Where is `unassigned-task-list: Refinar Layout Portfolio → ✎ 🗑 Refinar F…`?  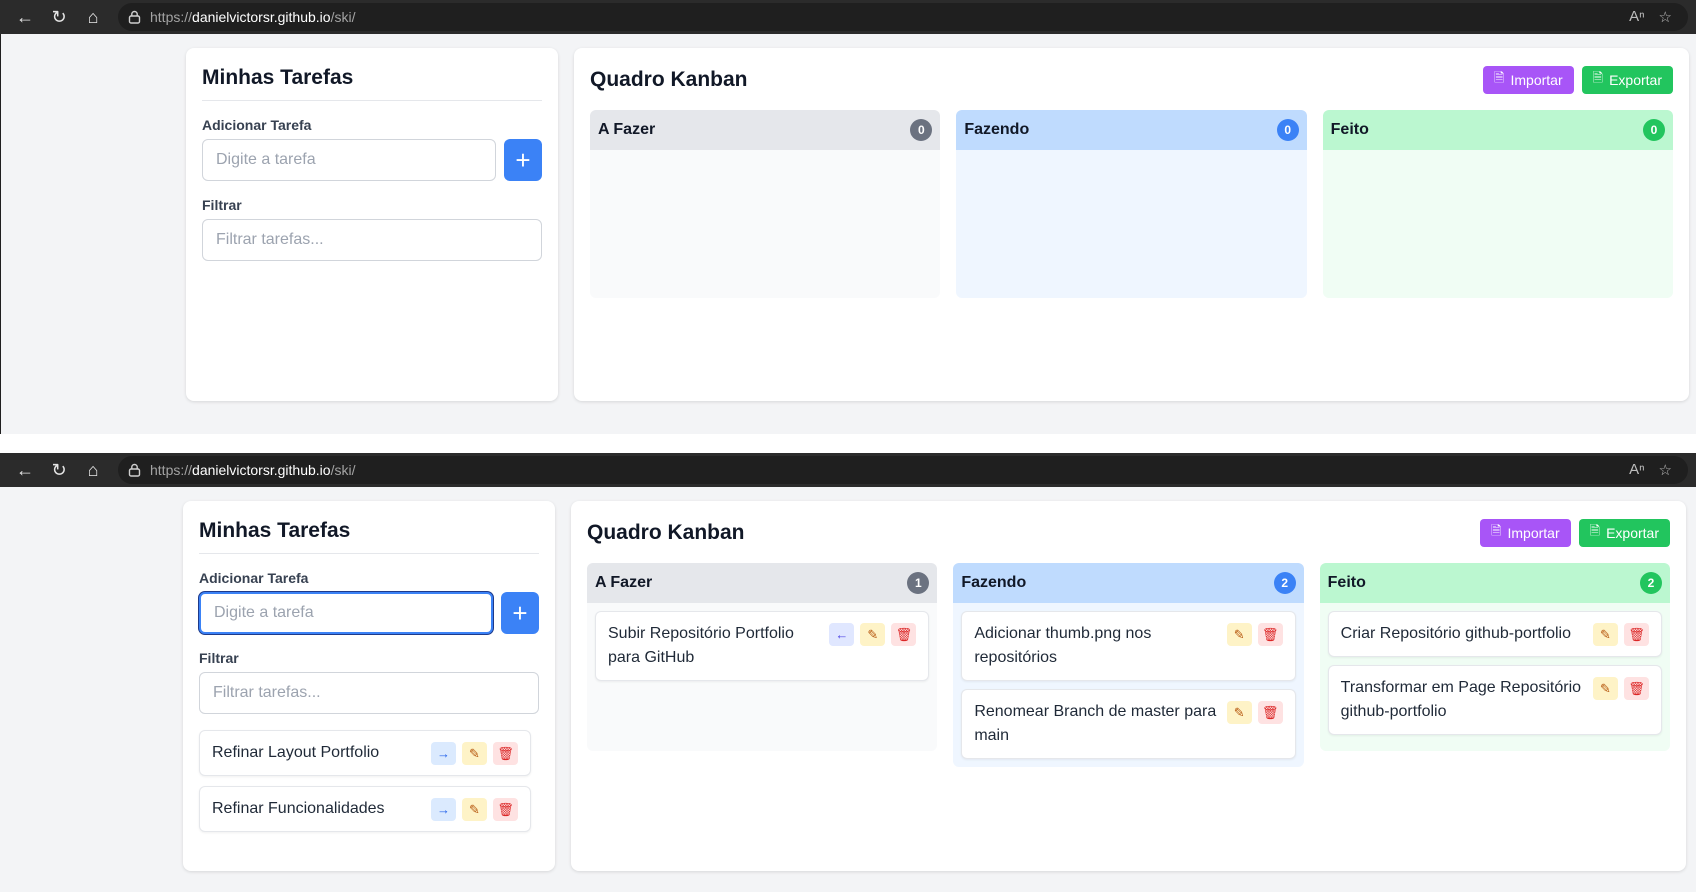
unassigned-task-list: Refinar Layout Portfolio → ✎ 🗑 Refinar F… is located at coordinates (365, 781).